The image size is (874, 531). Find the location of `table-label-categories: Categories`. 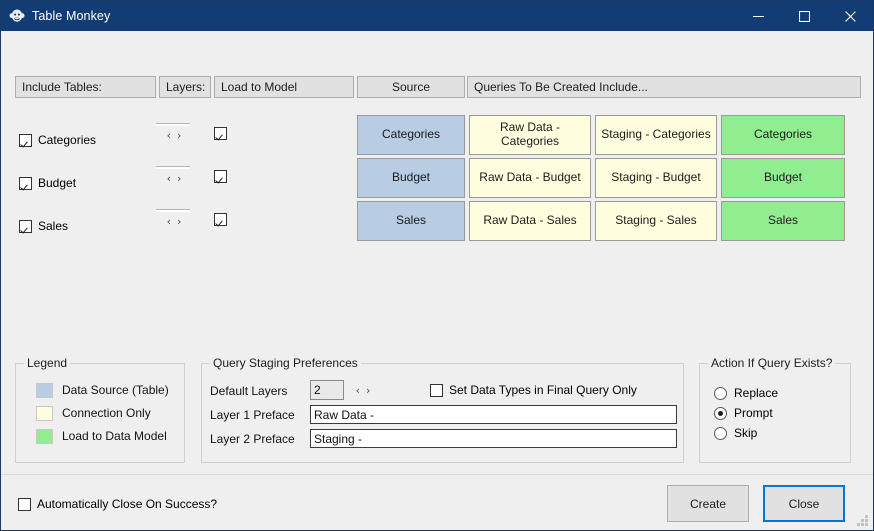

table-label-categories: Categories is located at coordinates (67, 140).